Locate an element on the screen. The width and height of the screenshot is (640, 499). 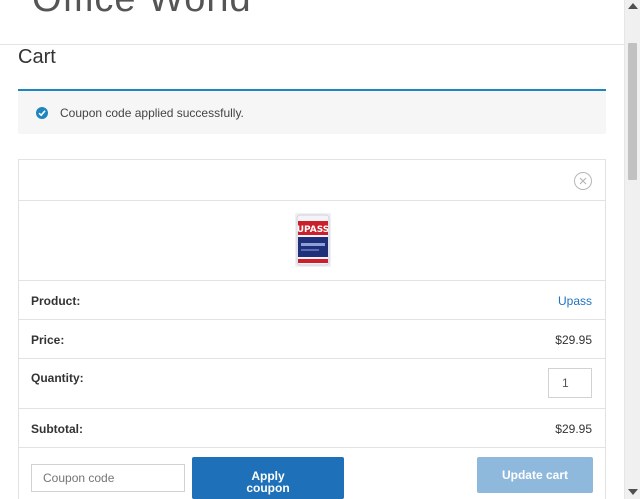
apply-coupon-button: Apply coupon is located at coordinates (268, 478).